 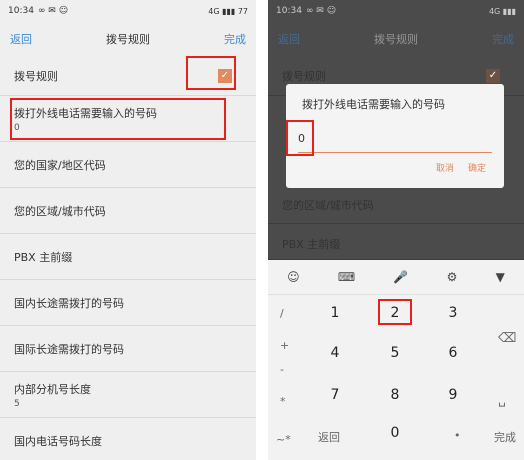 I want to click on status-bar: 10:34 ∞ ✉ ☺ 4G ▮▮▮, so click(x=396, y=11).